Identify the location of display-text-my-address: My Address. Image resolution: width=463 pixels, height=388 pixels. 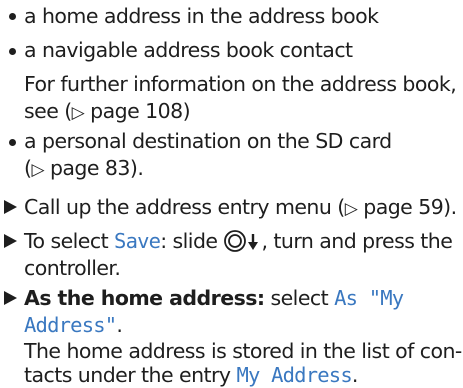
(294, 375).